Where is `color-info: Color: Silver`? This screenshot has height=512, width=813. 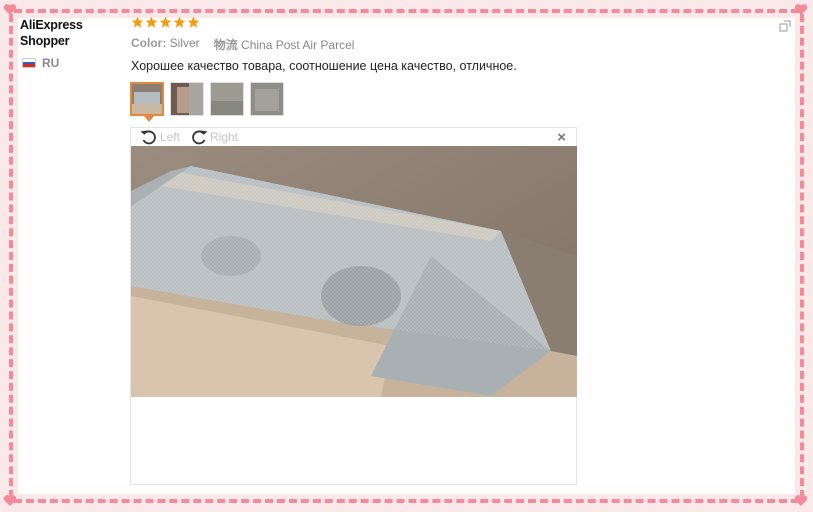
color-info: Color: Silver is located at coordinates (165, 44).